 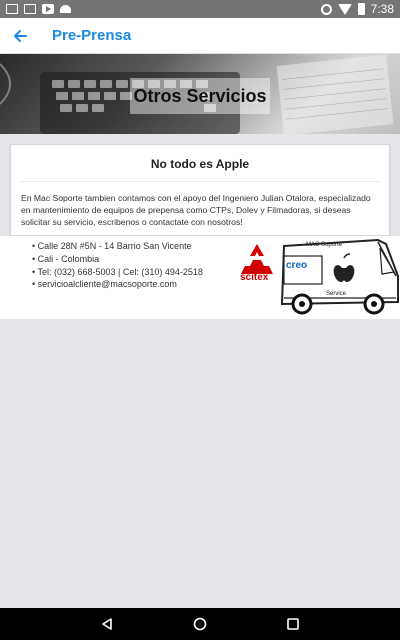 I want to click on image-notification-icon, so click(x=12, y=9).